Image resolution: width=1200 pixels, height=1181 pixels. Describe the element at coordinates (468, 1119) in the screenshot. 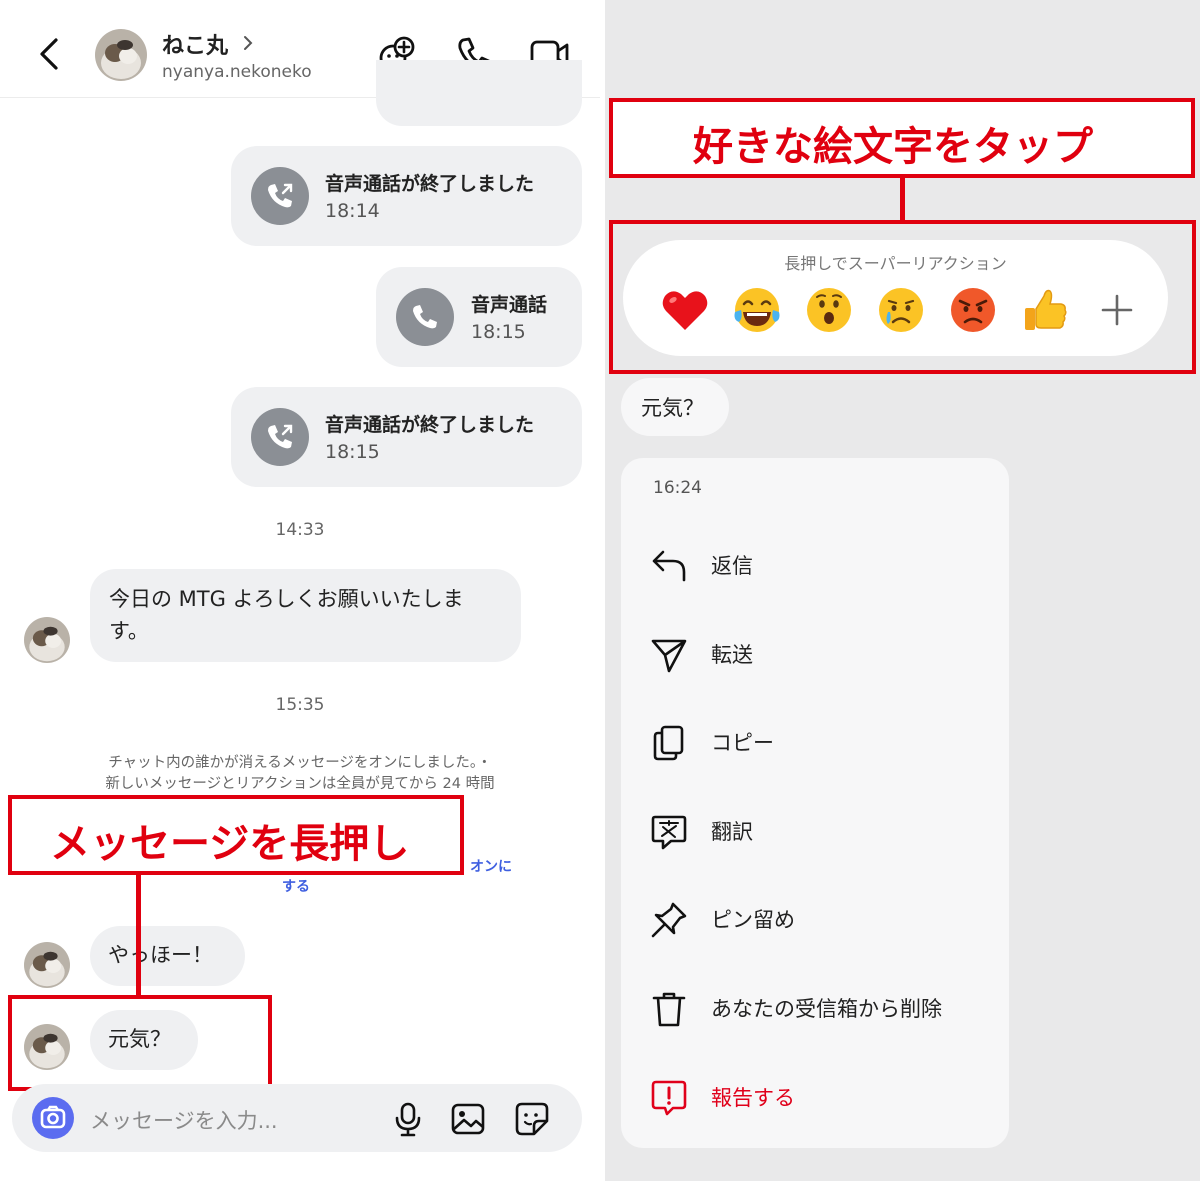

I see `gallery-icon` at that location.